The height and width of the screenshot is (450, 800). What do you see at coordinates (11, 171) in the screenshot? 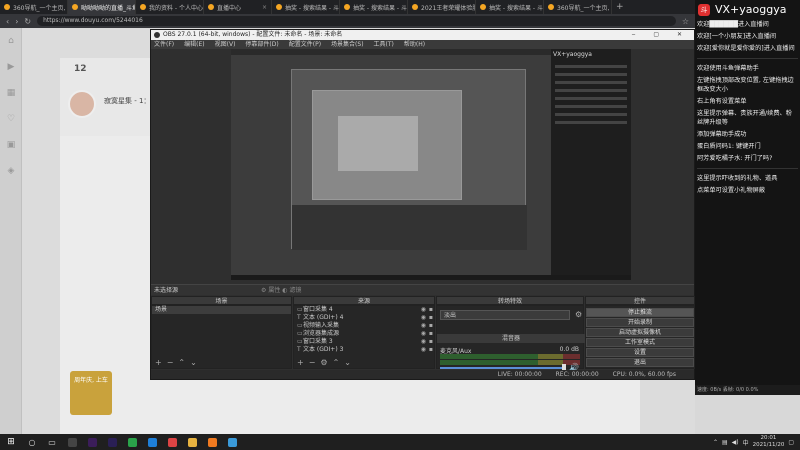
I see `sidebar-item-game: ◈` at bounding box center [11, 171].